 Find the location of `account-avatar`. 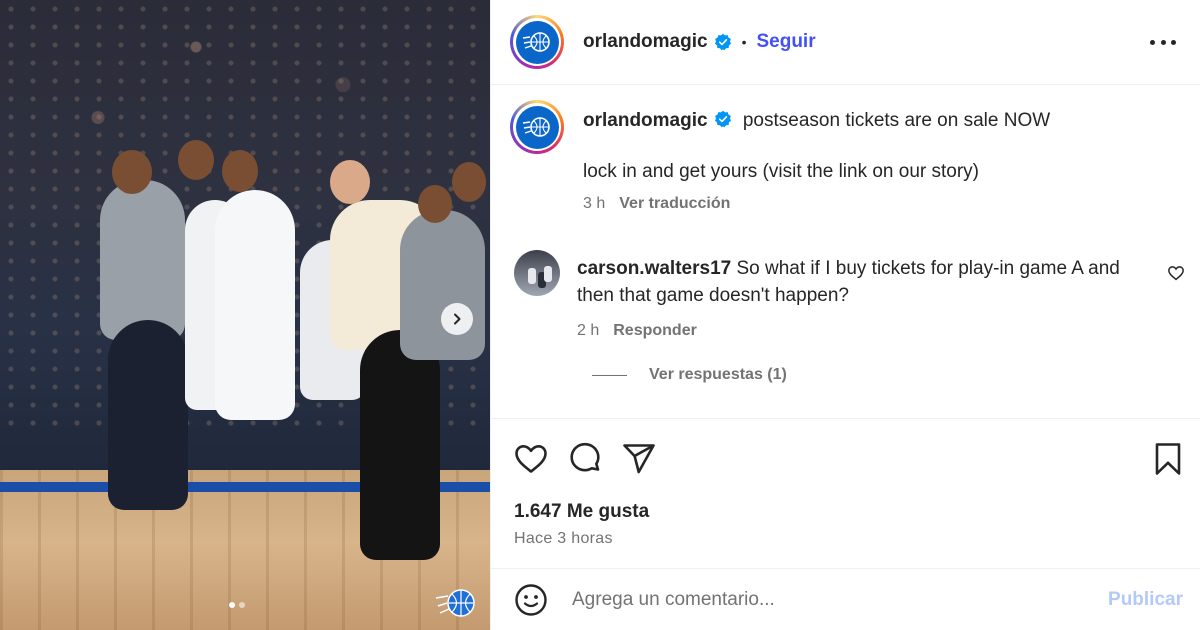

account-avatar is located at coordinates (537, 42).